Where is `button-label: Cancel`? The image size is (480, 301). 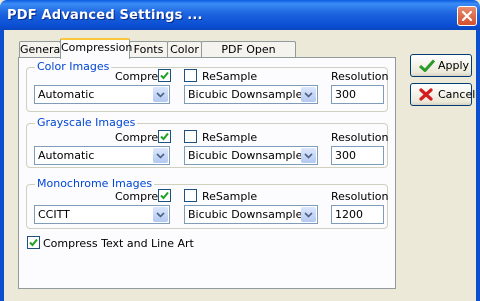 button-label: Cancel is located at coordinates (457, 94).